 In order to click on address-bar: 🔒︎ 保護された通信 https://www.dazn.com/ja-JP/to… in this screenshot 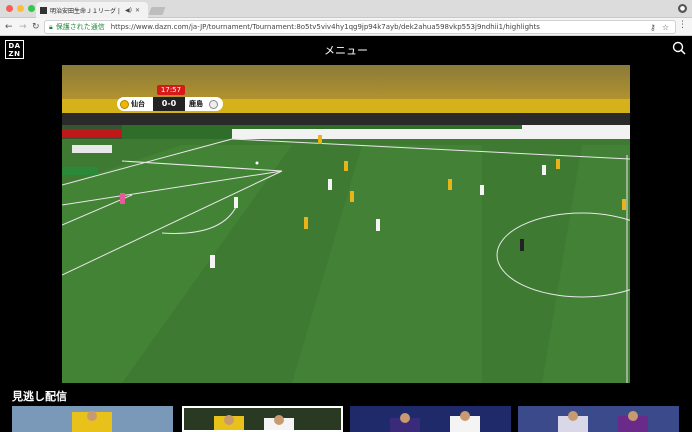, I will do `click(360, 27)`.